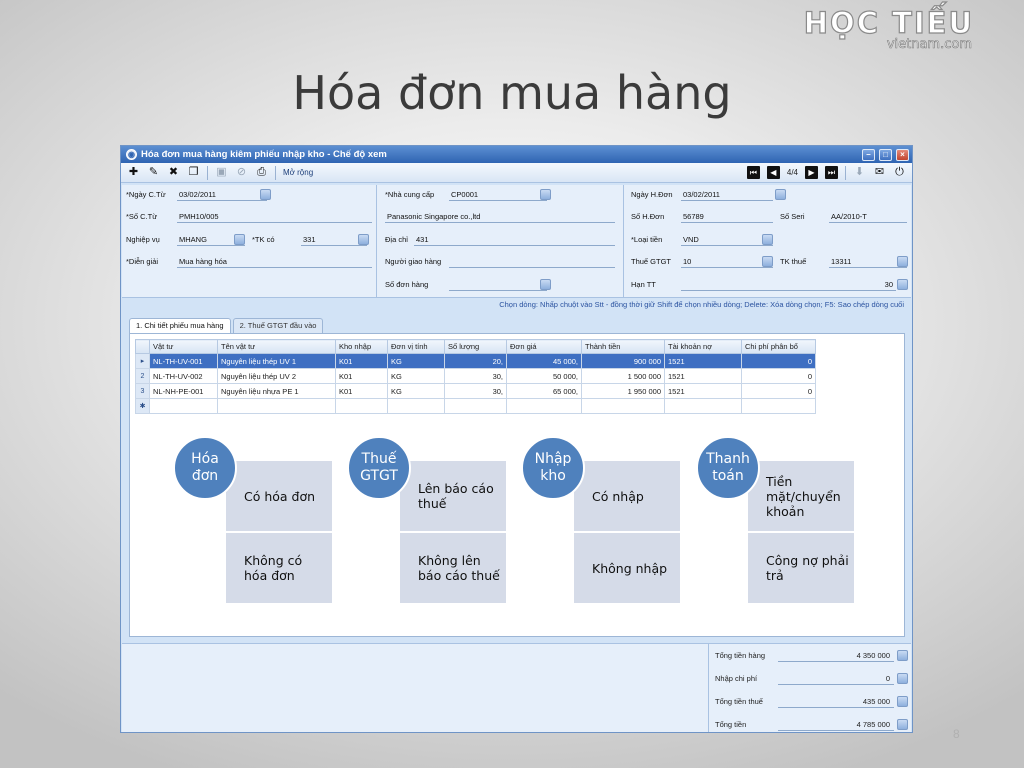 Image resolution: width=1024 pixels, height=768 pixels. Describe the element at coordinates (792, 216) in the screenshot. I see `so-seri-label: Số Seri` at that location.